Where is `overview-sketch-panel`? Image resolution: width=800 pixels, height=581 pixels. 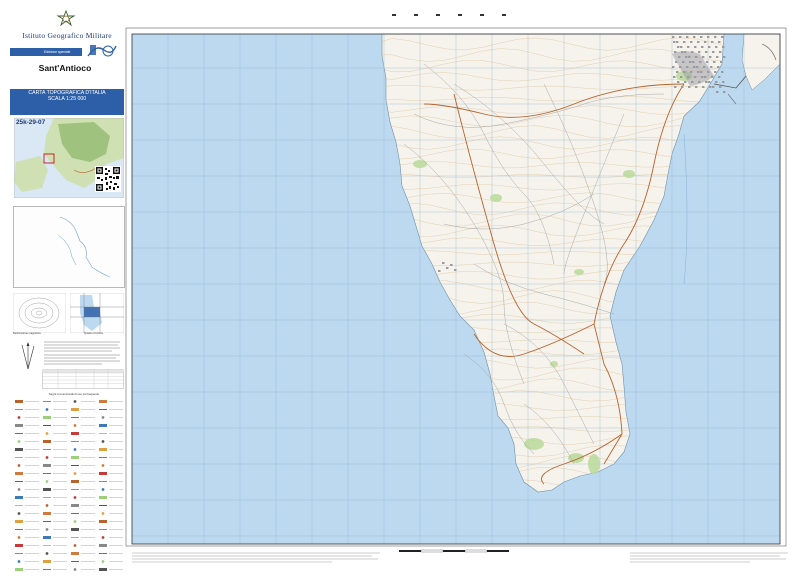 overview-sketch-panel is located at coordinates (69, 247).